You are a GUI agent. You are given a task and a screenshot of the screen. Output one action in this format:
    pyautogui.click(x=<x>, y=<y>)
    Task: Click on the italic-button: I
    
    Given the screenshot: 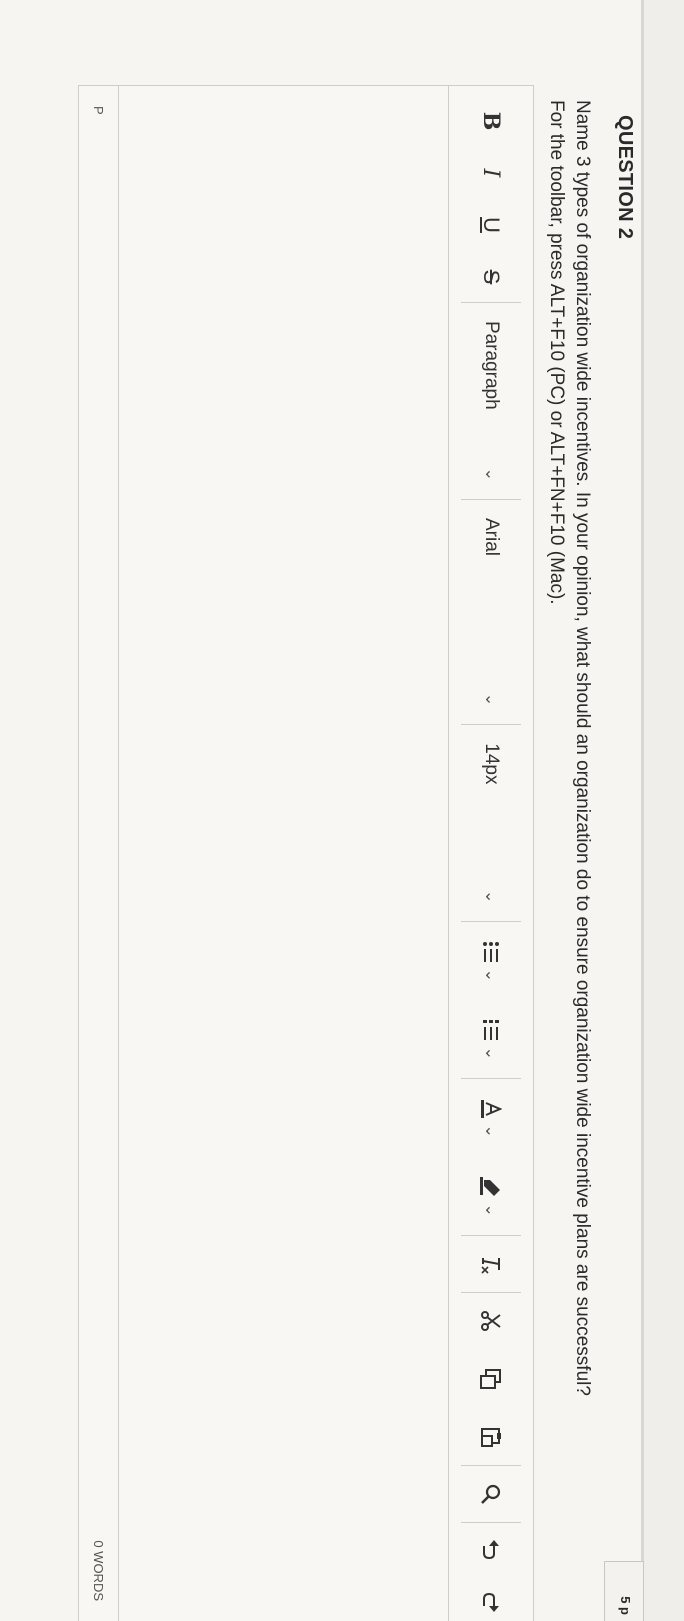 What is the action you would take?
    pyautogui.click(x=491, y=173)
    